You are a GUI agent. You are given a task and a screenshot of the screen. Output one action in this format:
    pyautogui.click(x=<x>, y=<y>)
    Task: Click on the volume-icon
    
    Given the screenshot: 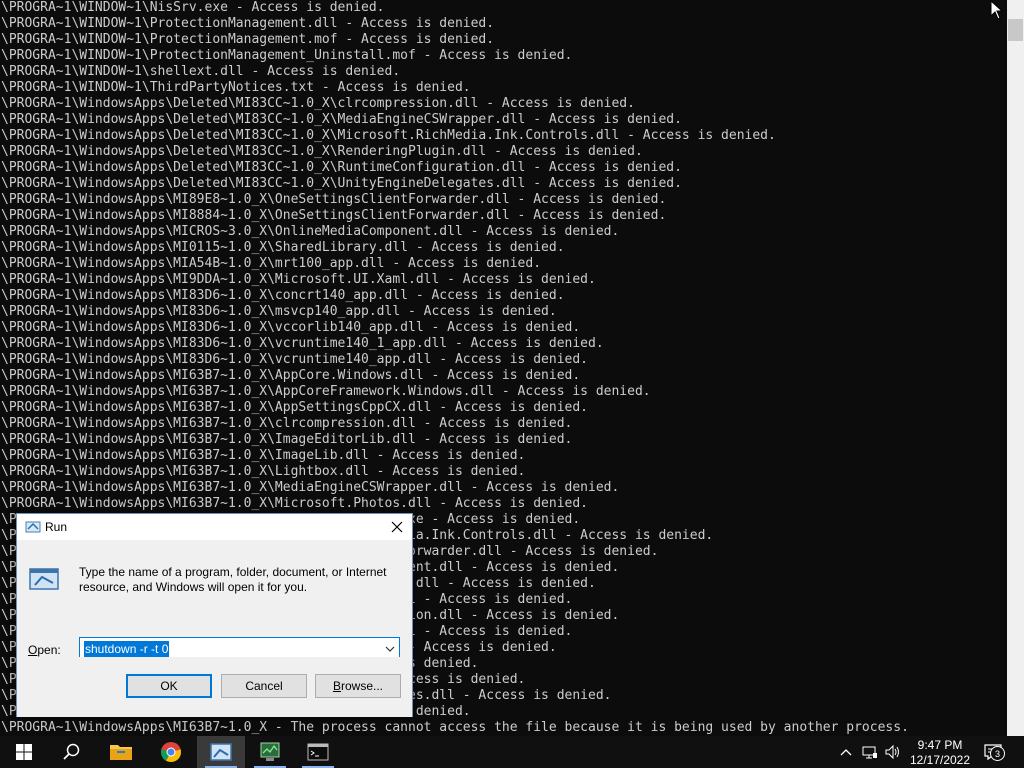 What is the action you would take?
    pyautogui.click(x=893, y=752)
    